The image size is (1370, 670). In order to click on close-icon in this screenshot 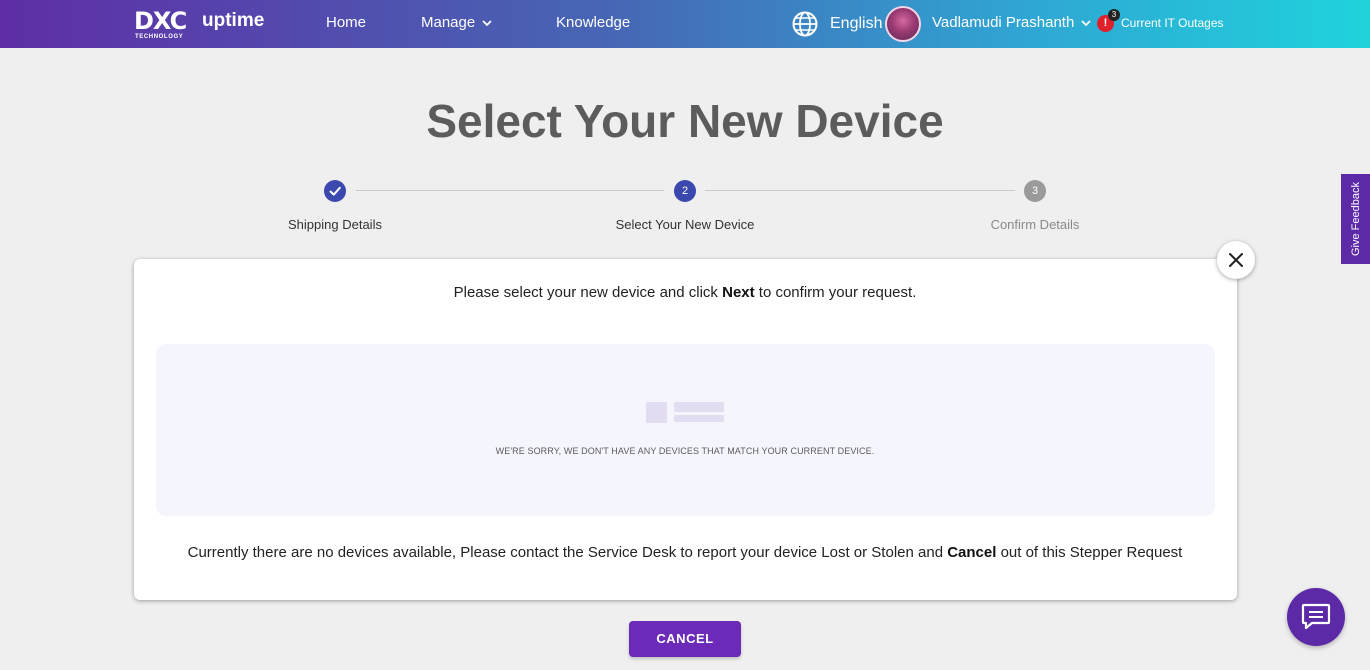, I will do `click(1236, 260)`.